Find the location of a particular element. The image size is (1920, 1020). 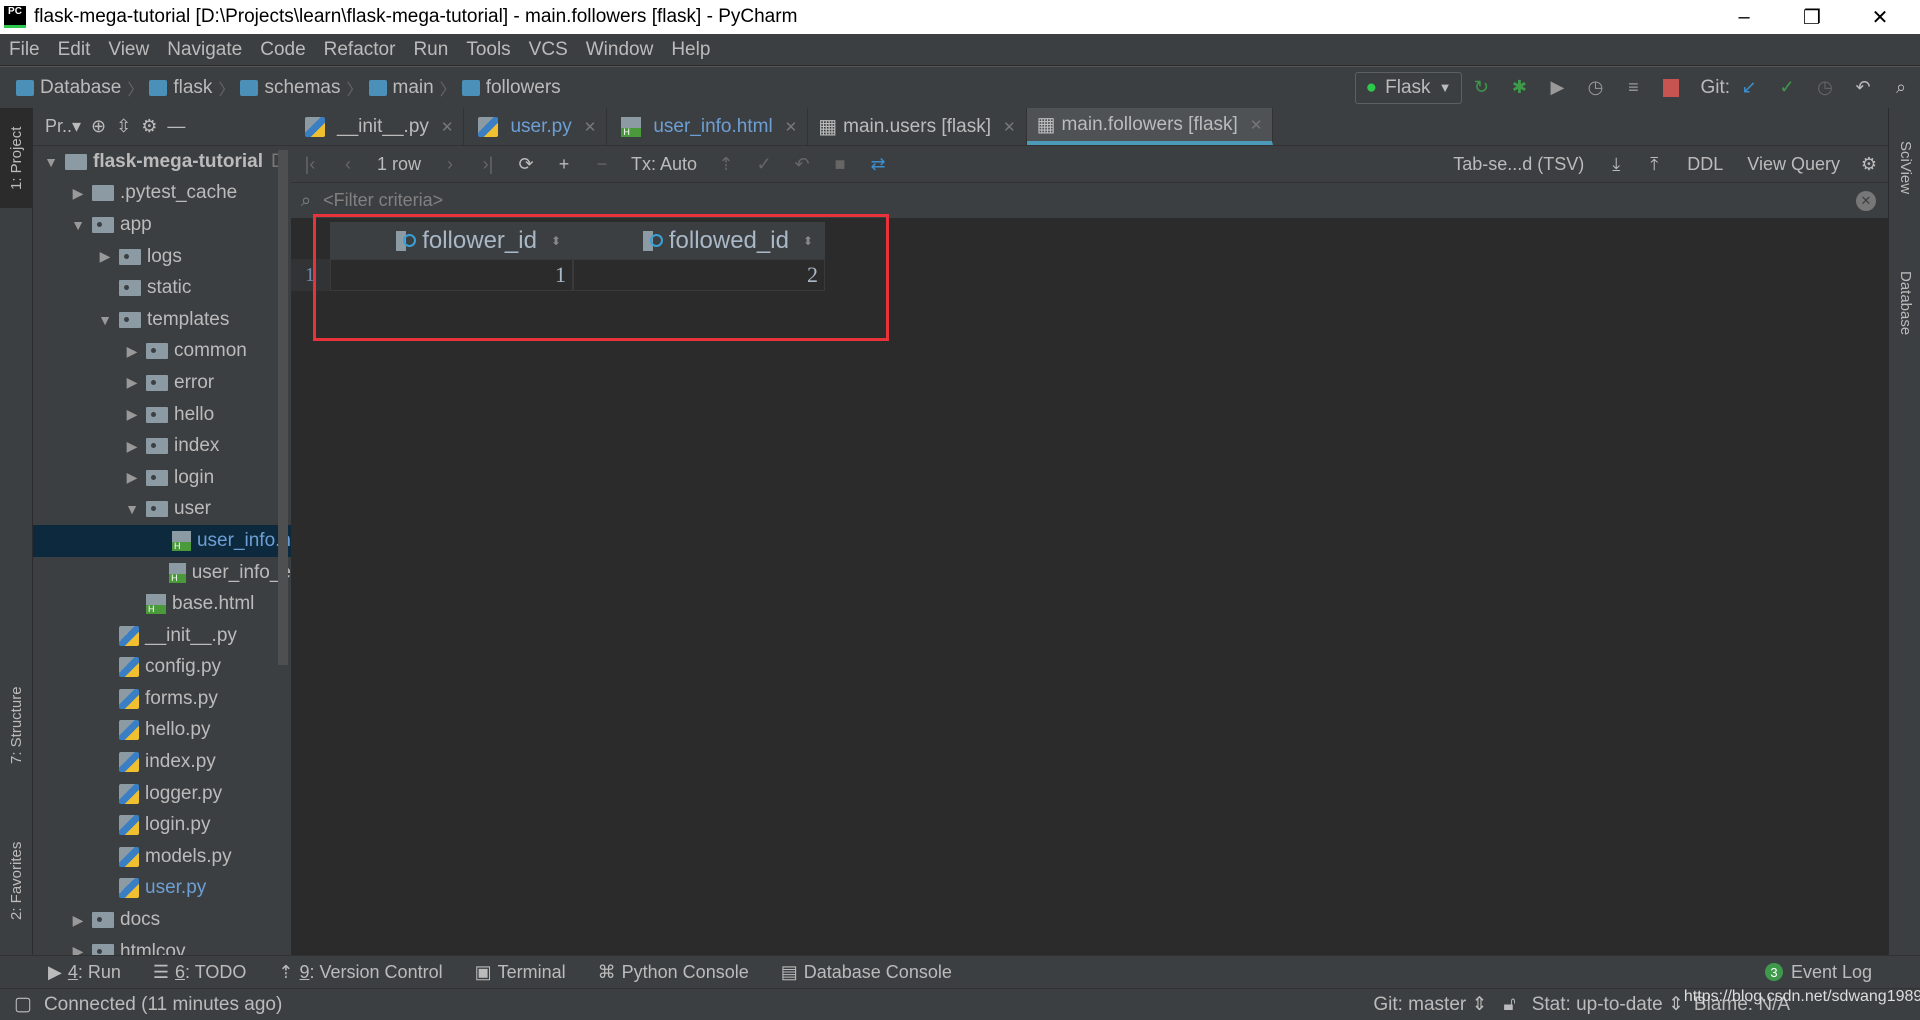

git-revert-icon: ↶ is located at coordinates (1863, 88).